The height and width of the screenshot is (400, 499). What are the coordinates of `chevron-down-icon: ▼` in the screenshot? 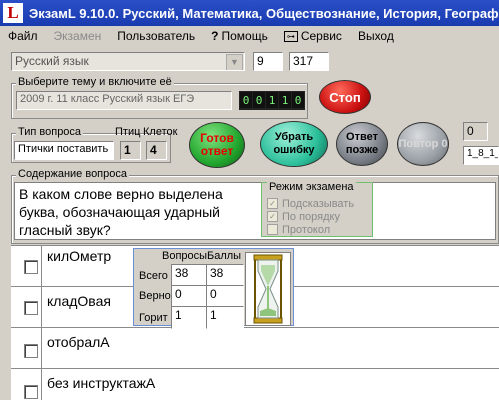 It's located at (234, 62).